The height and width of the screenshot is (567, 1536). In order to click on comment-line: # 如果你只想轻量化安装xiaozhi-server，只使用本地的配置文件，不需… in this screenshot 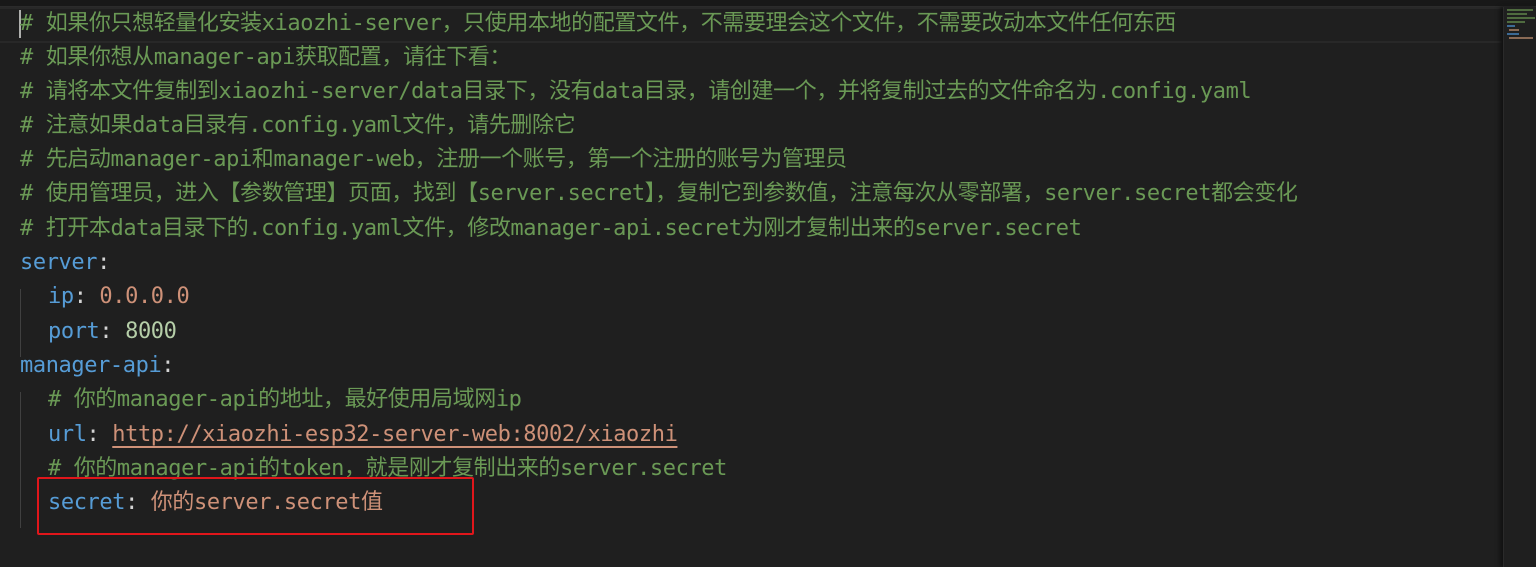, I will do `click(598, 23)`.